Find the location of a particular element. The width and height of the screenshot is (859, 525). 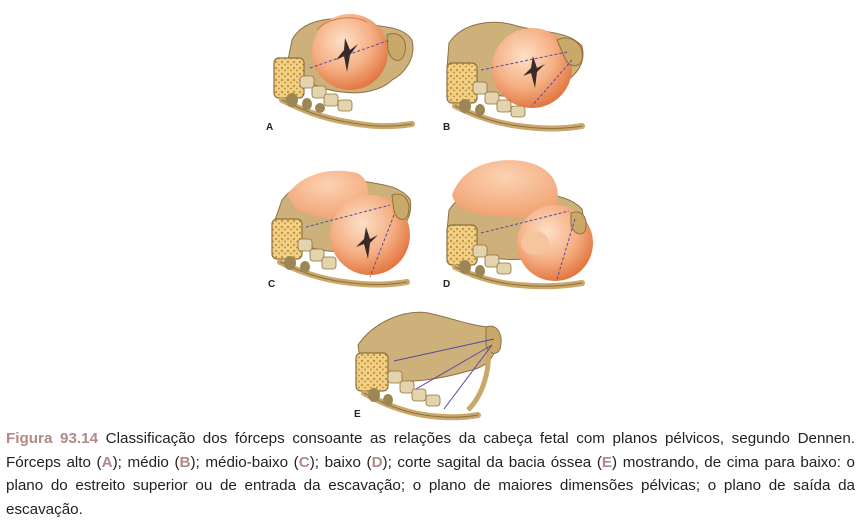

pelvis-sagittal-section-e is located at coordinates (428, 366).